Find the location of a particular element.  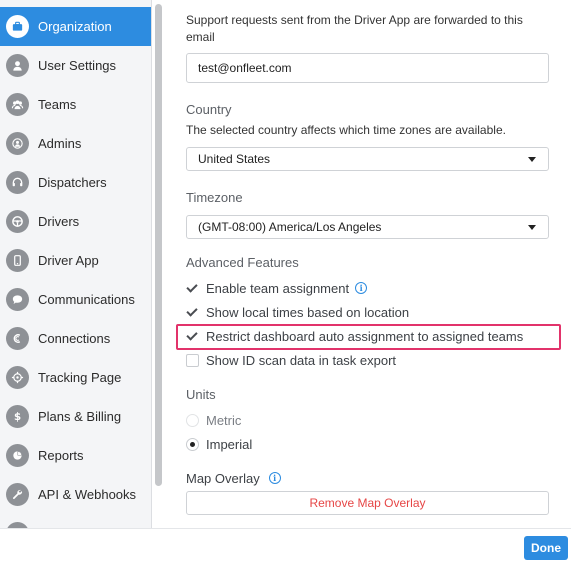

sidebar-item-reports: Reports is located at coordinates (75, 455).